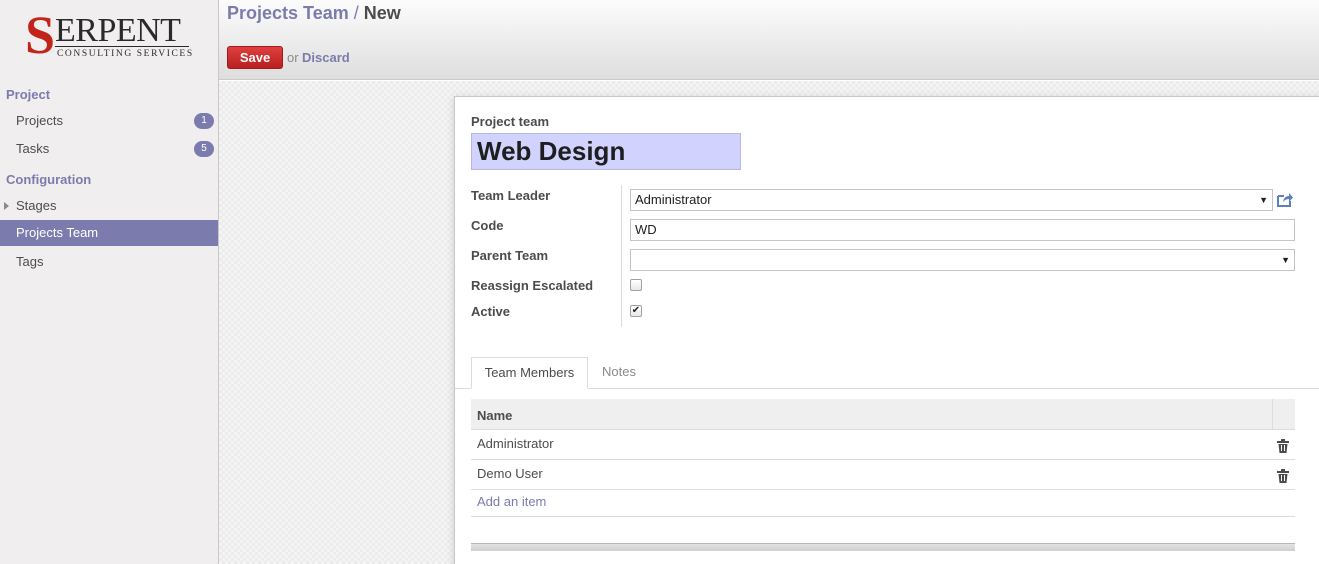 The height and width of the screenshot is (564, 1319). What do you see at coordinates (382, 13) in the screenshot?
I see `breadcrumb-current: New` at bounding box center [382, 13].